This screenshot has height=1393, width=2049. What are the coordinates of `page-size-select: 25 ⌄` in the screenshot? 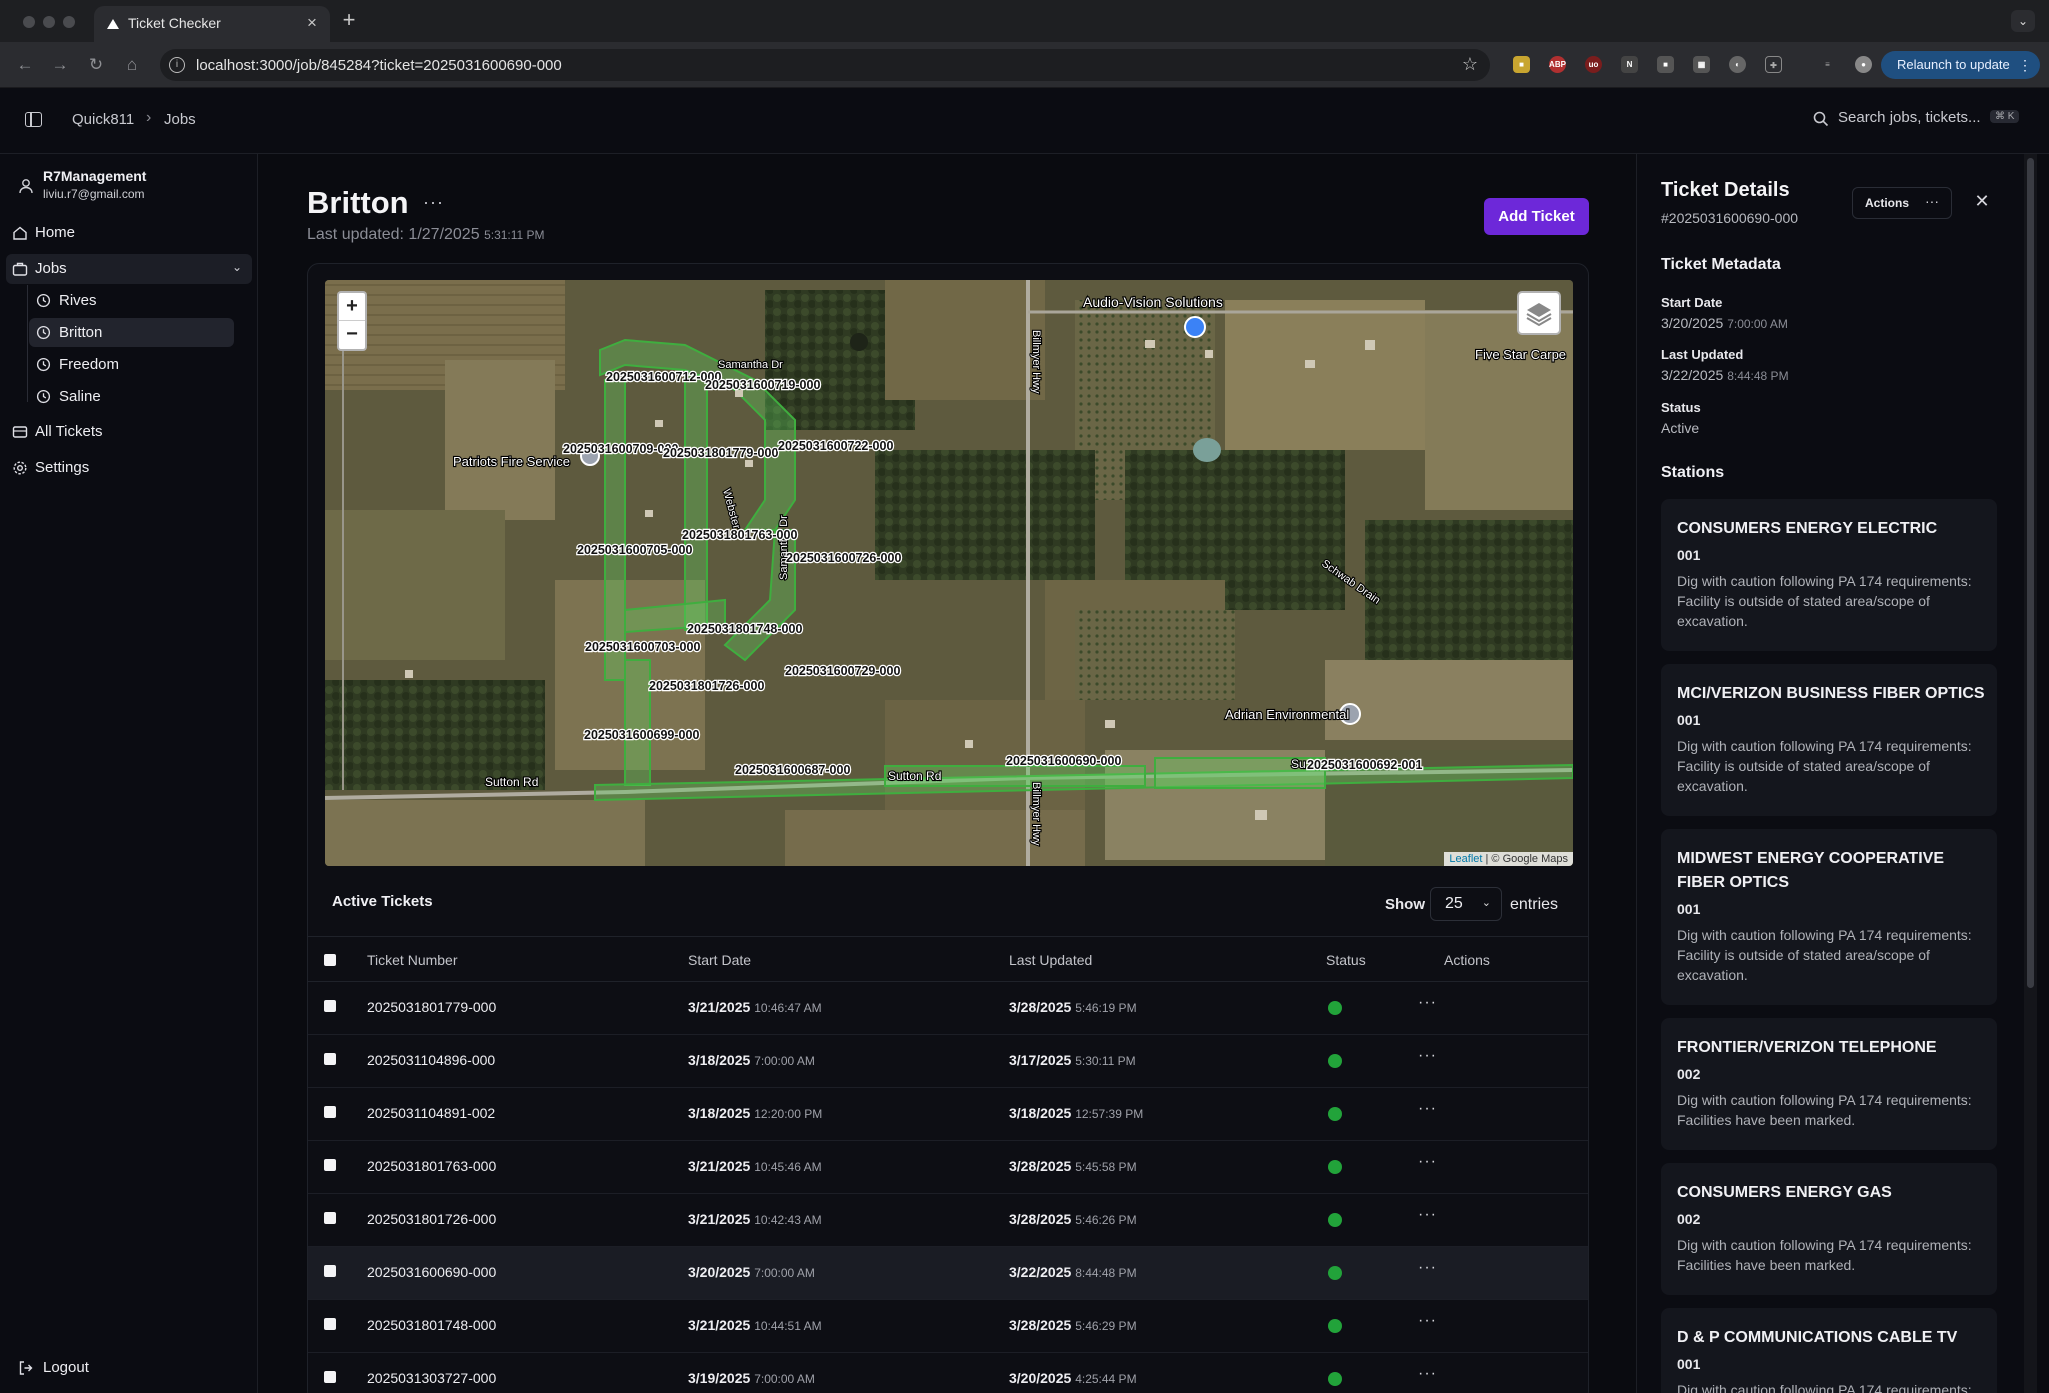 It's located at (1466, 904).